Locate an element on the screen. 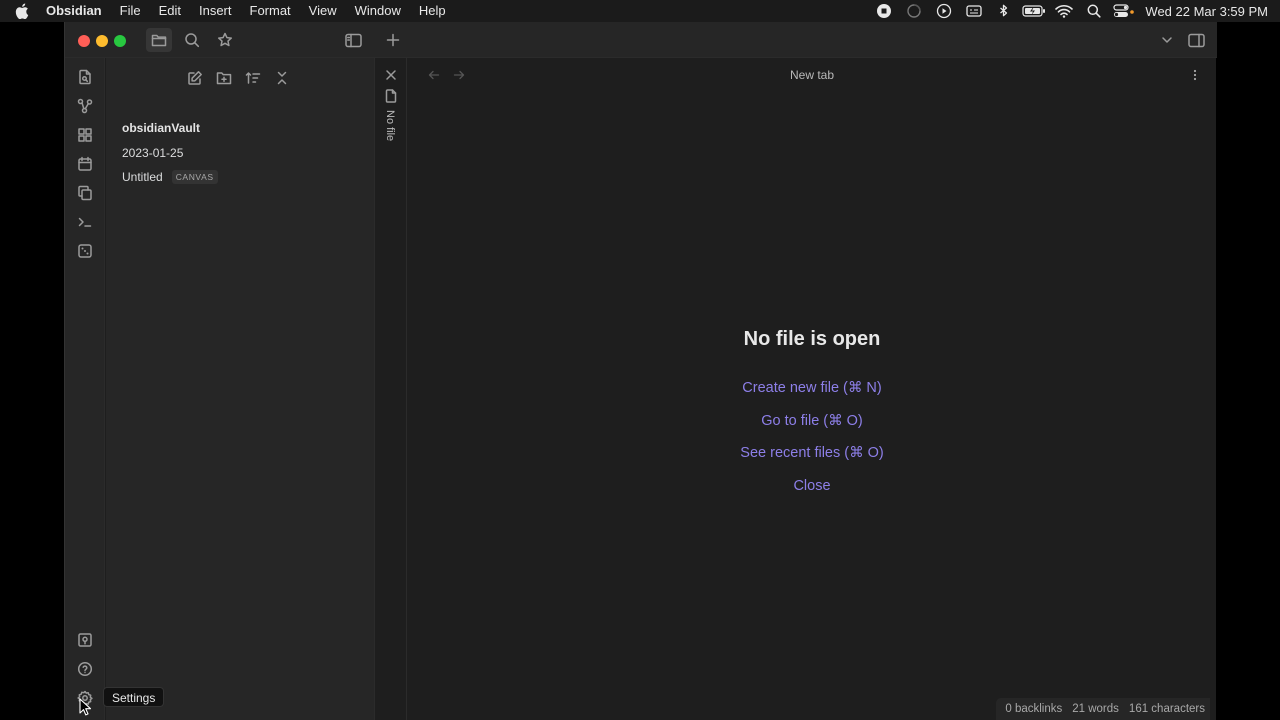 This screenshot has width=1280, height=720. vault-icon is located at coordinates (85, 640).